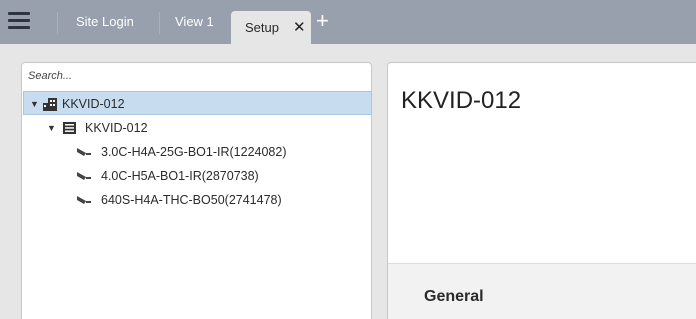 This screenshot has height=319, width=696. I want to click on tab-bar: Site Login View 1 Setup ✕ +, so click(348, 22).